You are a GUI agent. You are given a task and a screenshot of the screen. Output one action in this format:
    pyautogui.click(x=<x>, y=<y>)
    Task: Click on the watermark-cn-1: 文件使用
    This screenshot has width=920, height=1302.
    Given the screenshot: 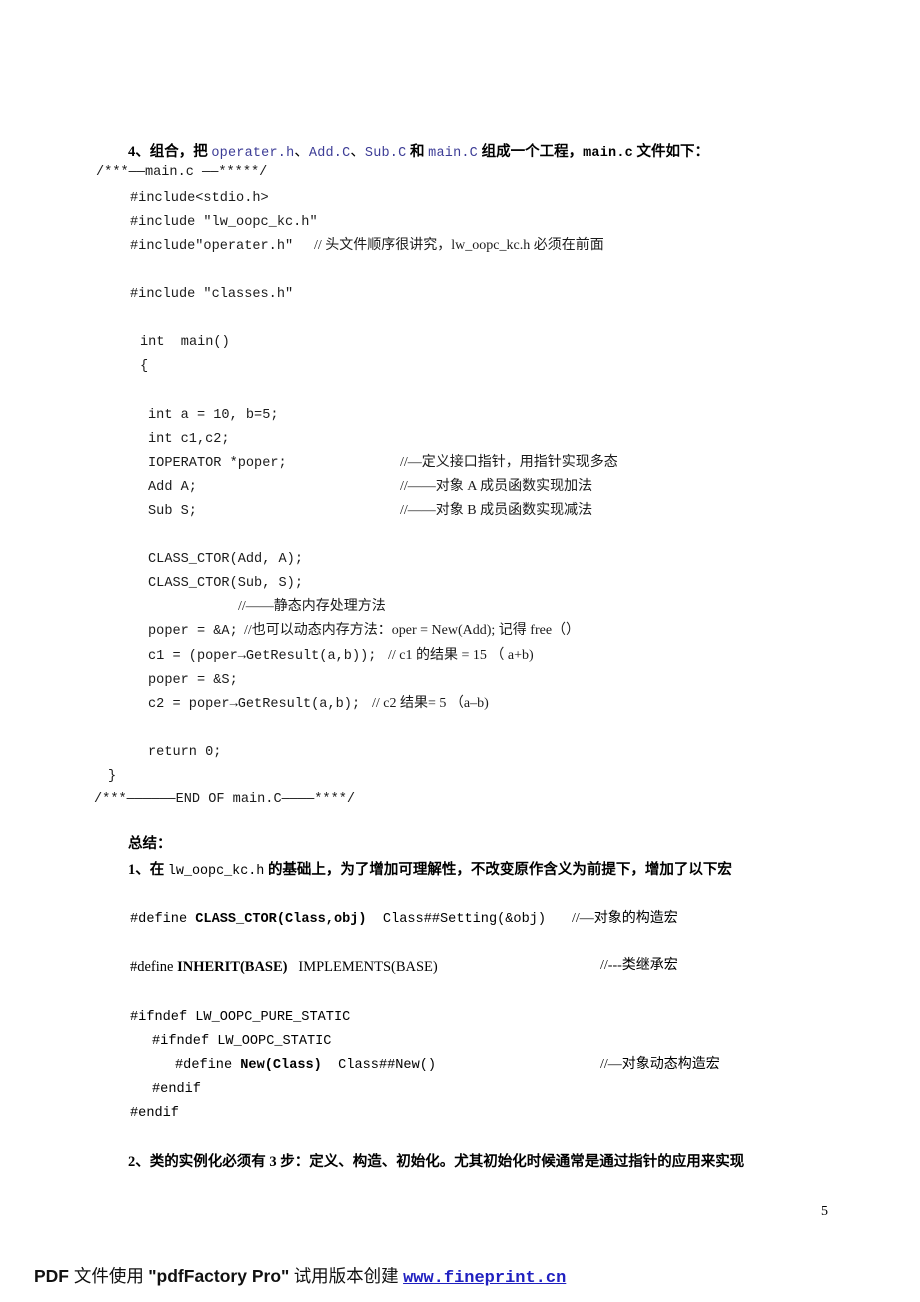 What is the action you would take?
    pyautogui.click(x=111, y=1276)
    